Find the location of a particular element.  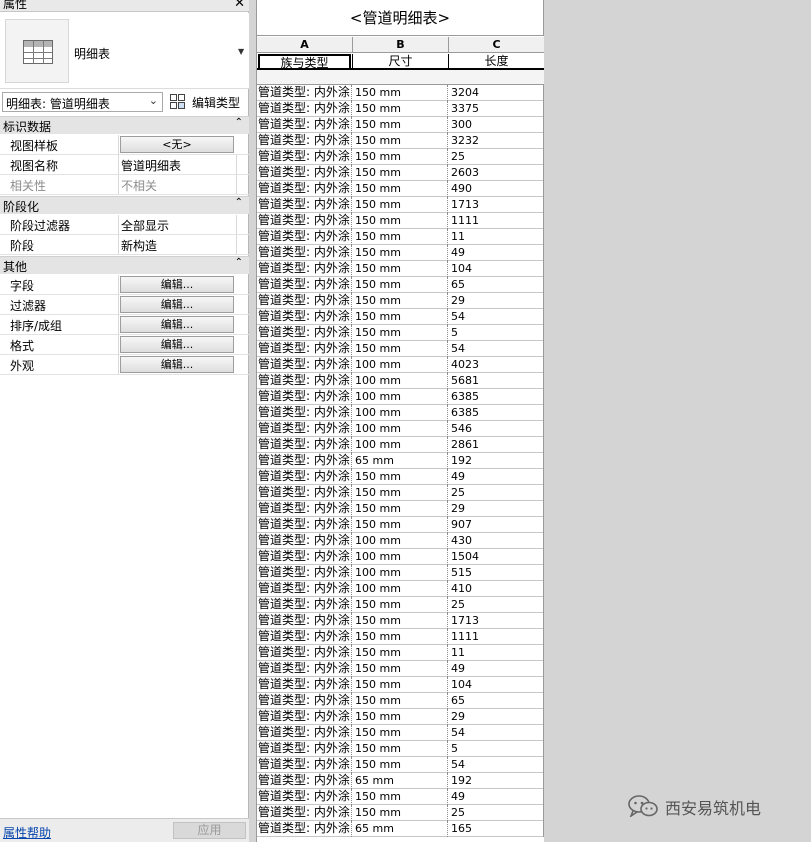

table-row: 管道类型: 内外涂 100 mm 430 is located at coordinates (400, 541).